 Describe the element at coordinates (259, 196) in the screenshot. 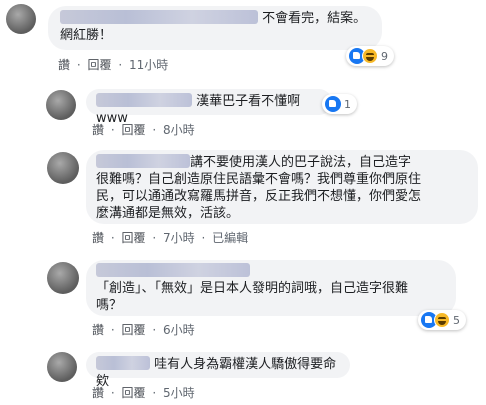

I see `comment-text: 民，可以通通改寫羅馬拼音，反正我們不想懂，你們愛怎` at that location.